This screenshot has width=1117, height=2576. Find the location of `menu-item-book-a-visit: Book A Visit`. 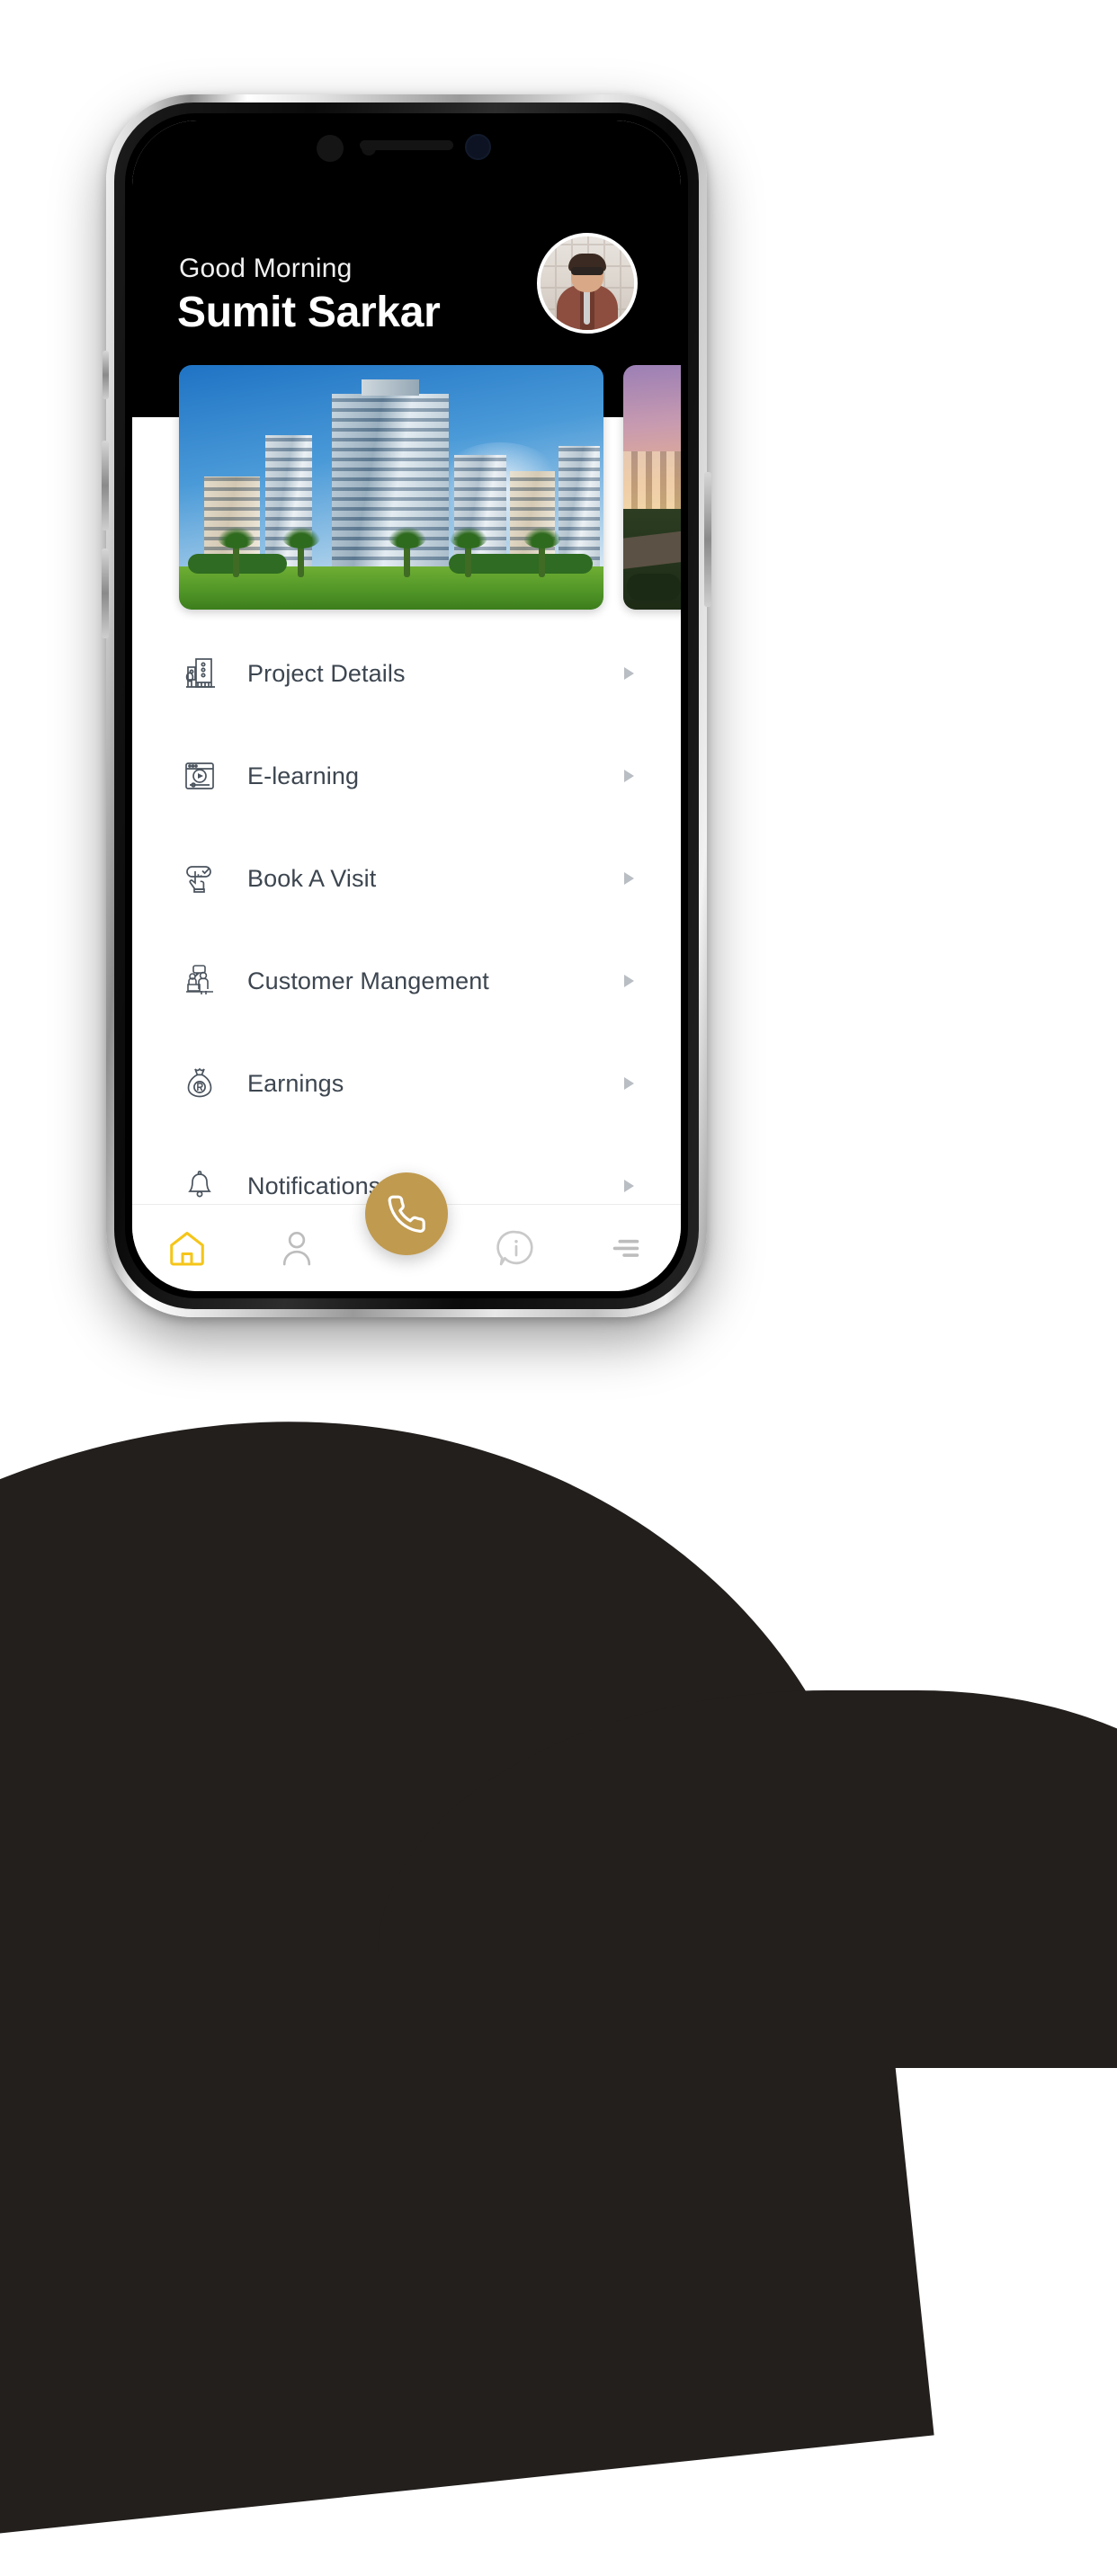

menu-item-book-a-visit: Book A Visit is located at coordinates (406, 879).